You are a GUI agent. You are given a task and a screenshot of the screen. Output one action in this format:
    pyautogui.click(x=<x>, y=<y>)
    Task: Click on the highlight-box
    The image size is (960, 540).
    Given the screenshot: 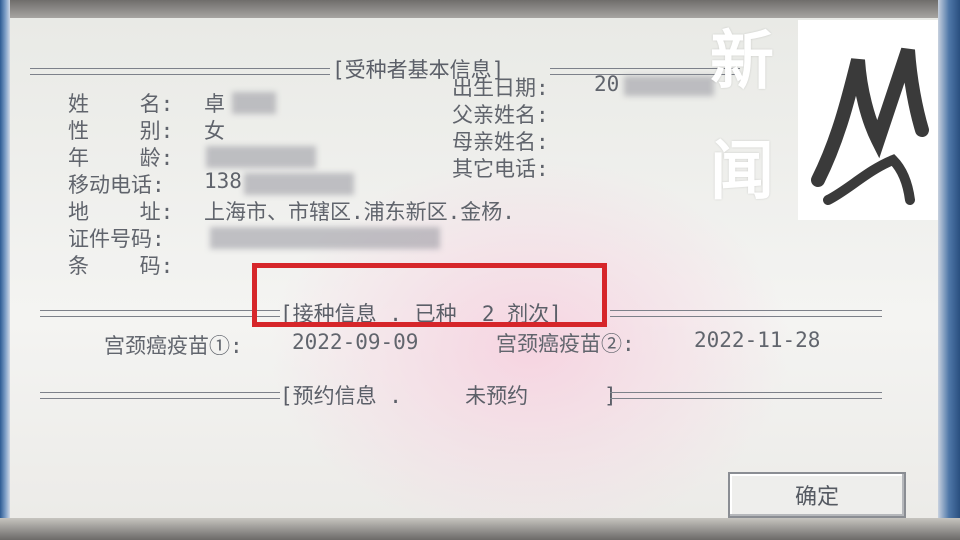 What is the action you would take?
    pyautogui.click(x=429, y=295)
    